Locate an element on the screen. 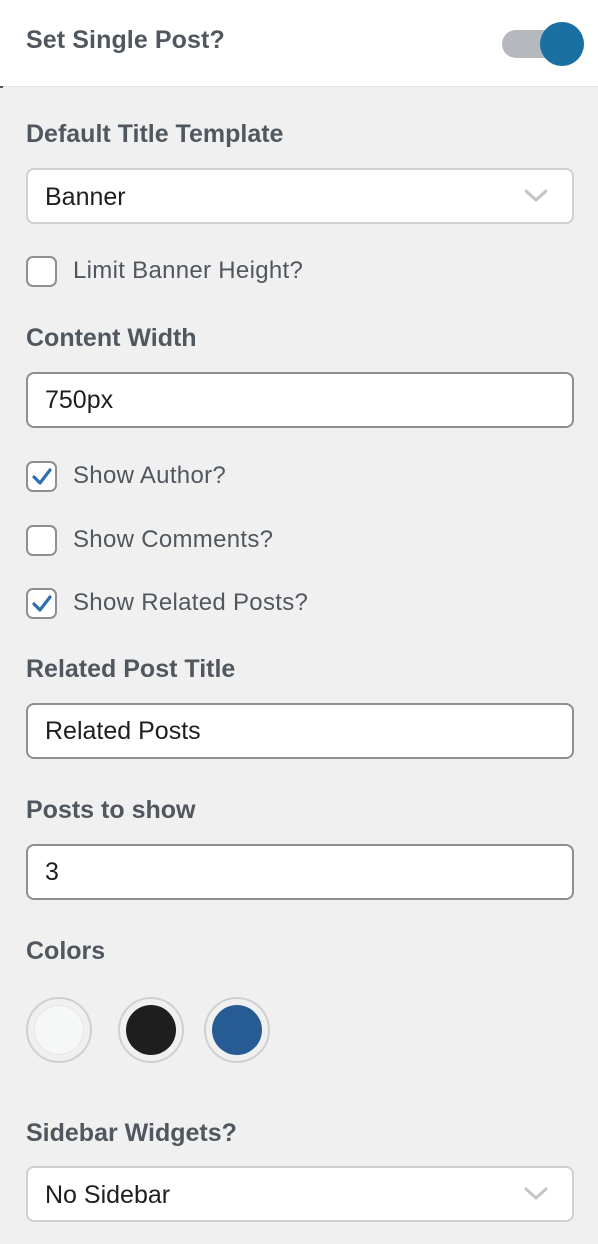  default-title-template-label: Default Title Template is located at coordinates (155, 134).